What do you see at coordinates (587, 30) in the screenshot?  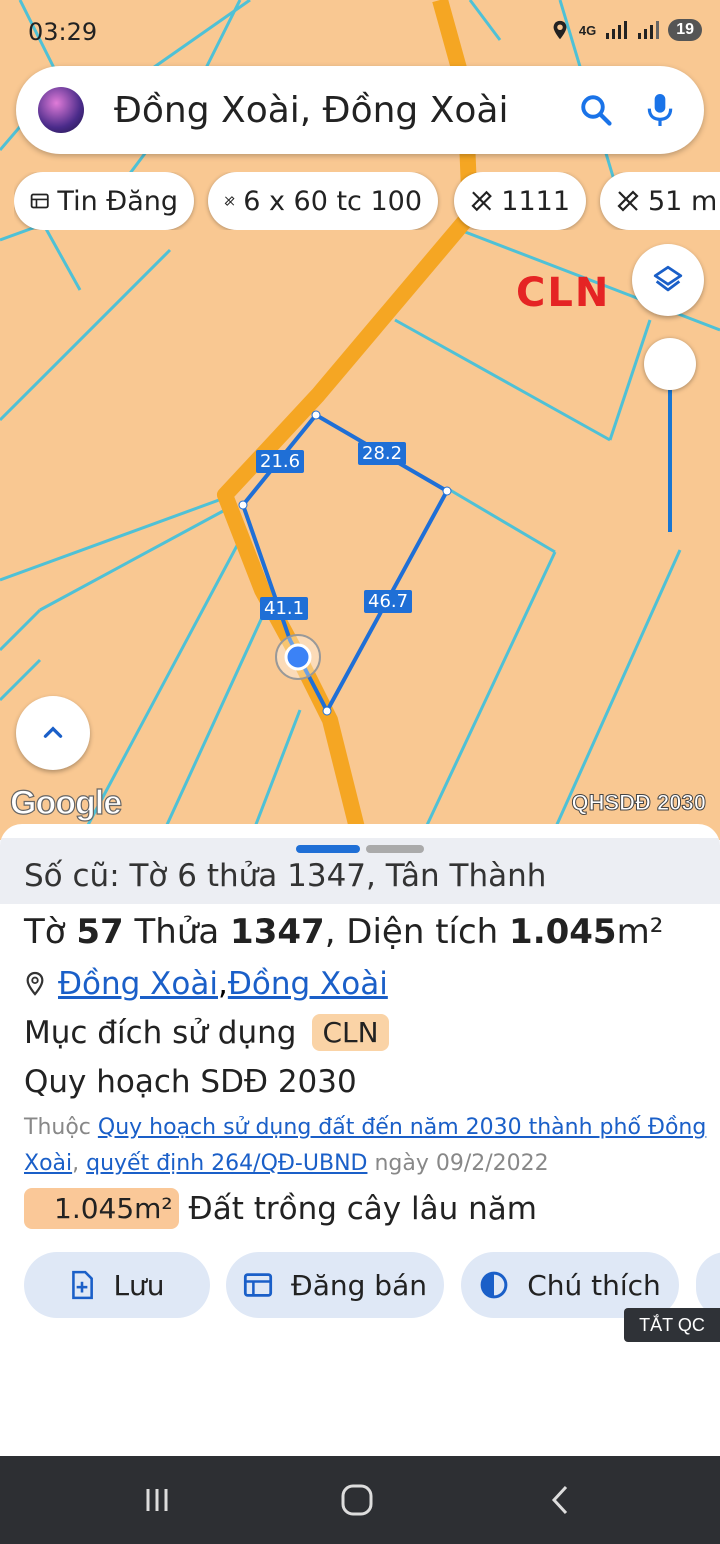 I see `network-type: 4G` at bounding box center [587, 30].